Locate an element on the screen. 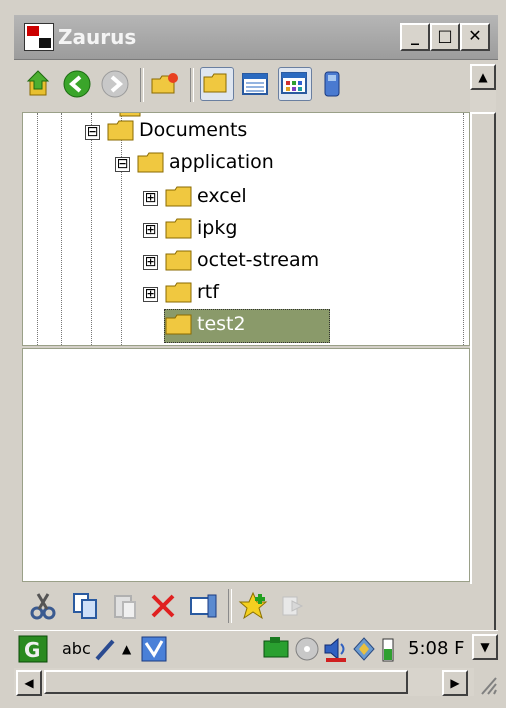 Image resolution: width=506 pixels, height=708 pixels. main-toolbar is located at coordinates (244, 85).